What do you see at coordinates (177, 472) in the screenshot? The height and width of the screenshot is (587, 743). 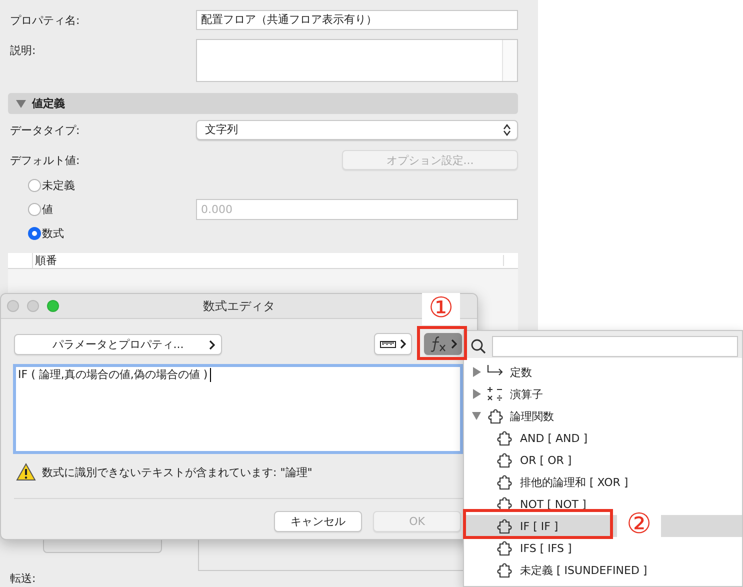 I see `warning-message: 数式に識別できないテキストが含まれています: "論理"` at bounding box center [177, 472].